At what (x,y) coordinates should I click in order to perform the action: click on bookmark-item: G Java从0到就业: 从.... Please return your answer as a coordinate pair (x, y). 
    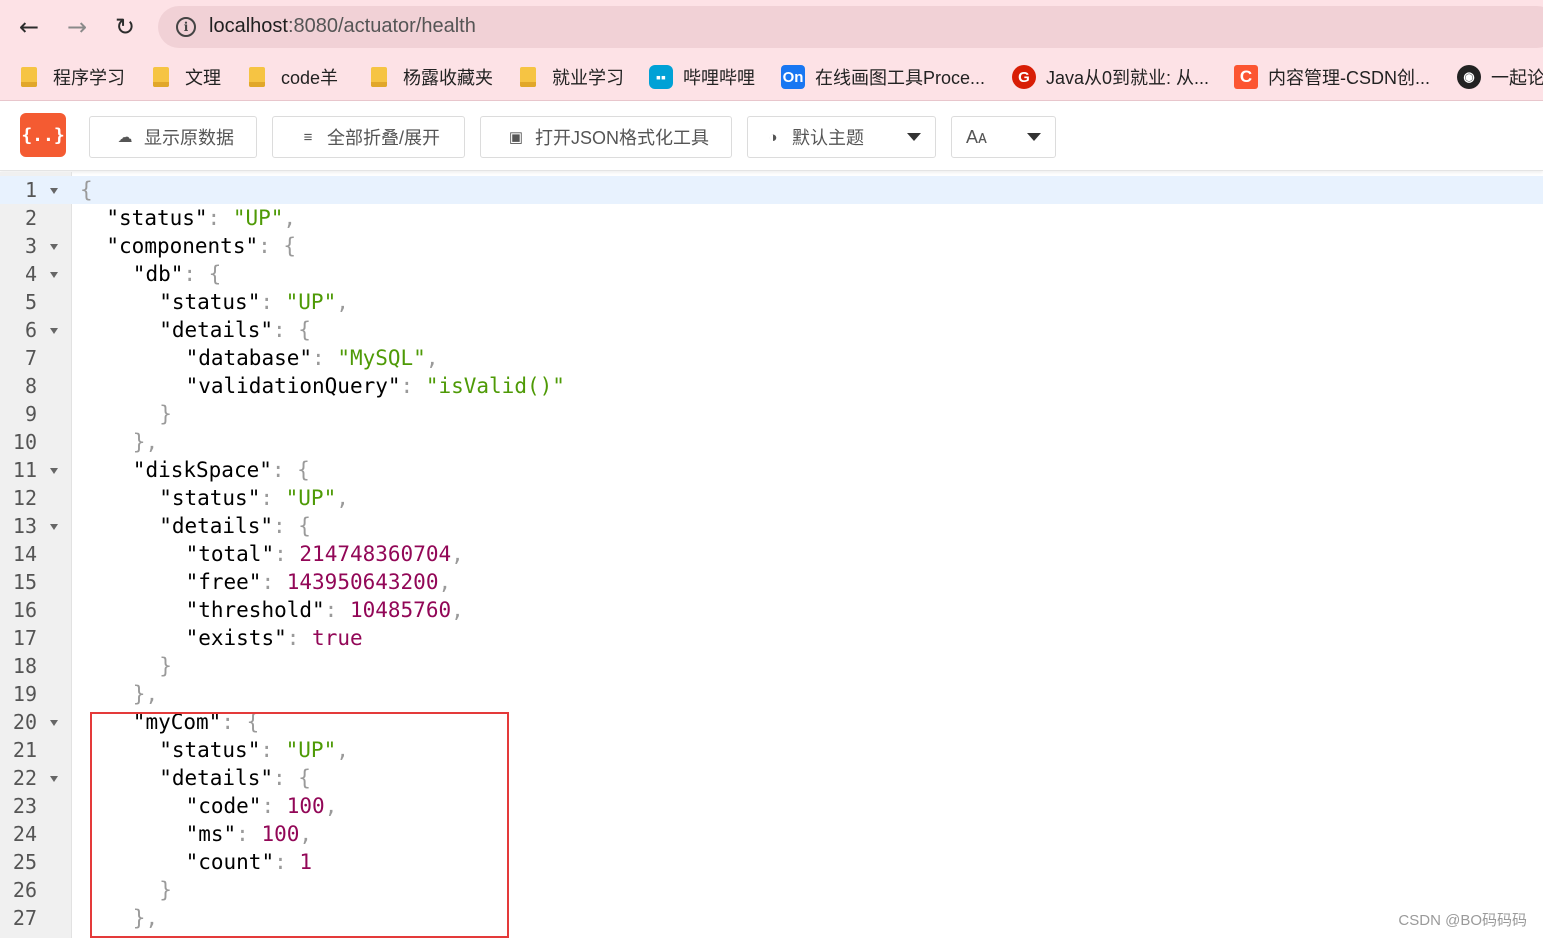
    Looking at the image, I should click on (1110, 77).